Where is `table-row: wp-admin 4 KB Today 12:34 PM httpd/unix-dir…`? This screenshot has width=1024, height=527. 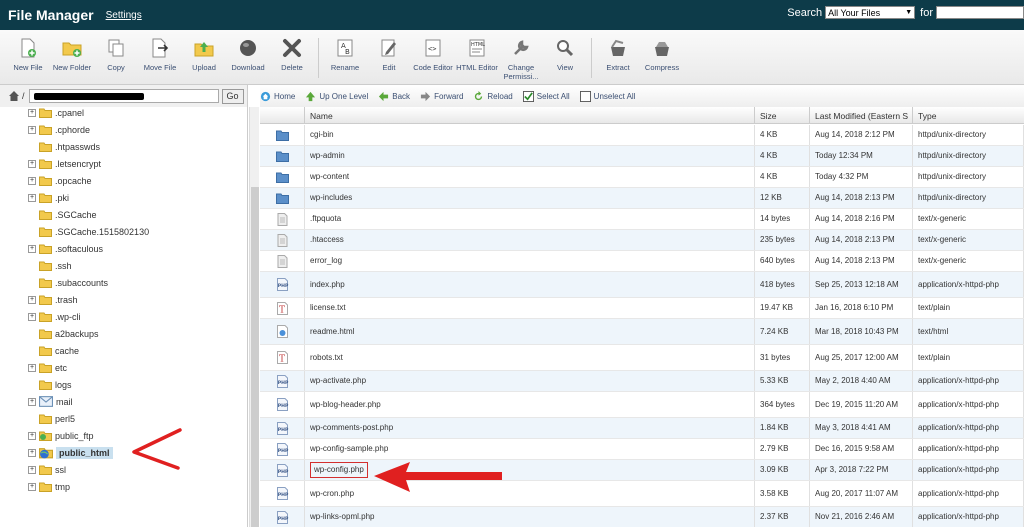
table-row: wp-admin 4 KB Today 12:34 PM httpd/unix-dir… is located at coordinates (642, 156).